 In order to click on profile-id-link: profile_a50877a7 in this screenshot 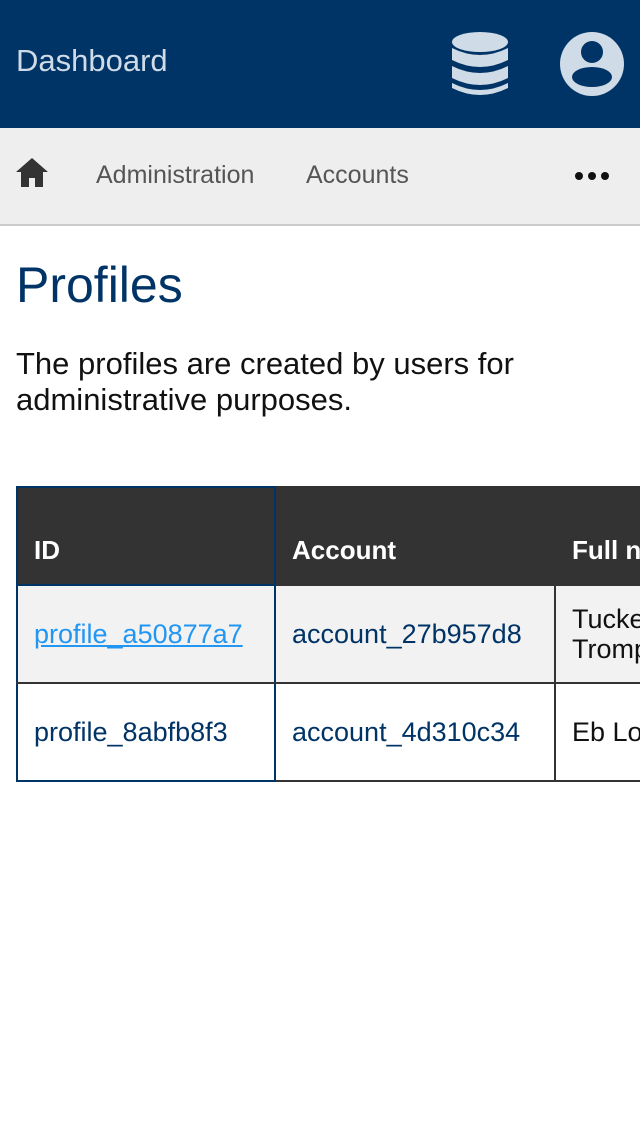, I will do `click(138, 634)`.